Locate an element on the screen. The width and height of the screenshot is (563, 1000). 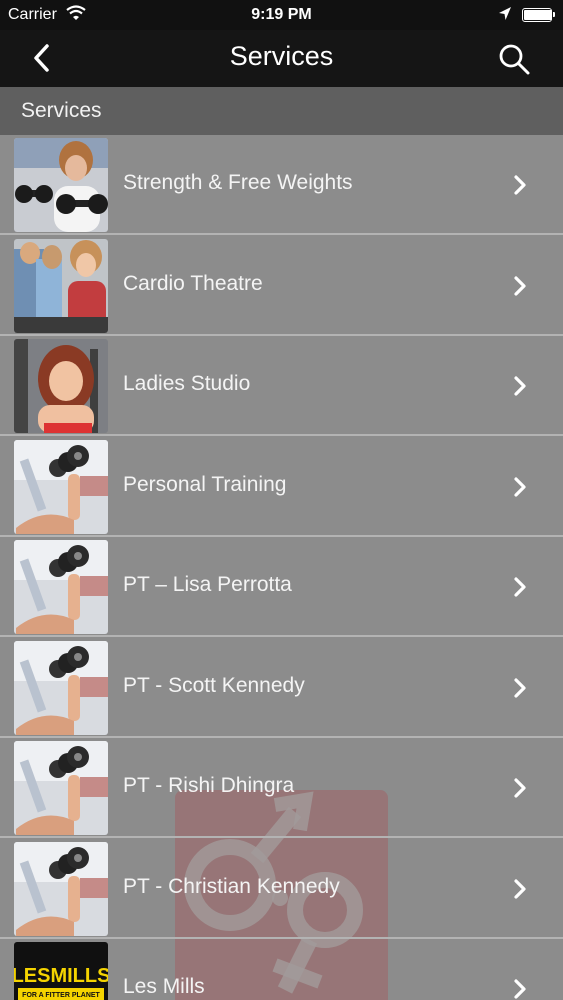
section-header: Services is located at coordinates (281, 111).